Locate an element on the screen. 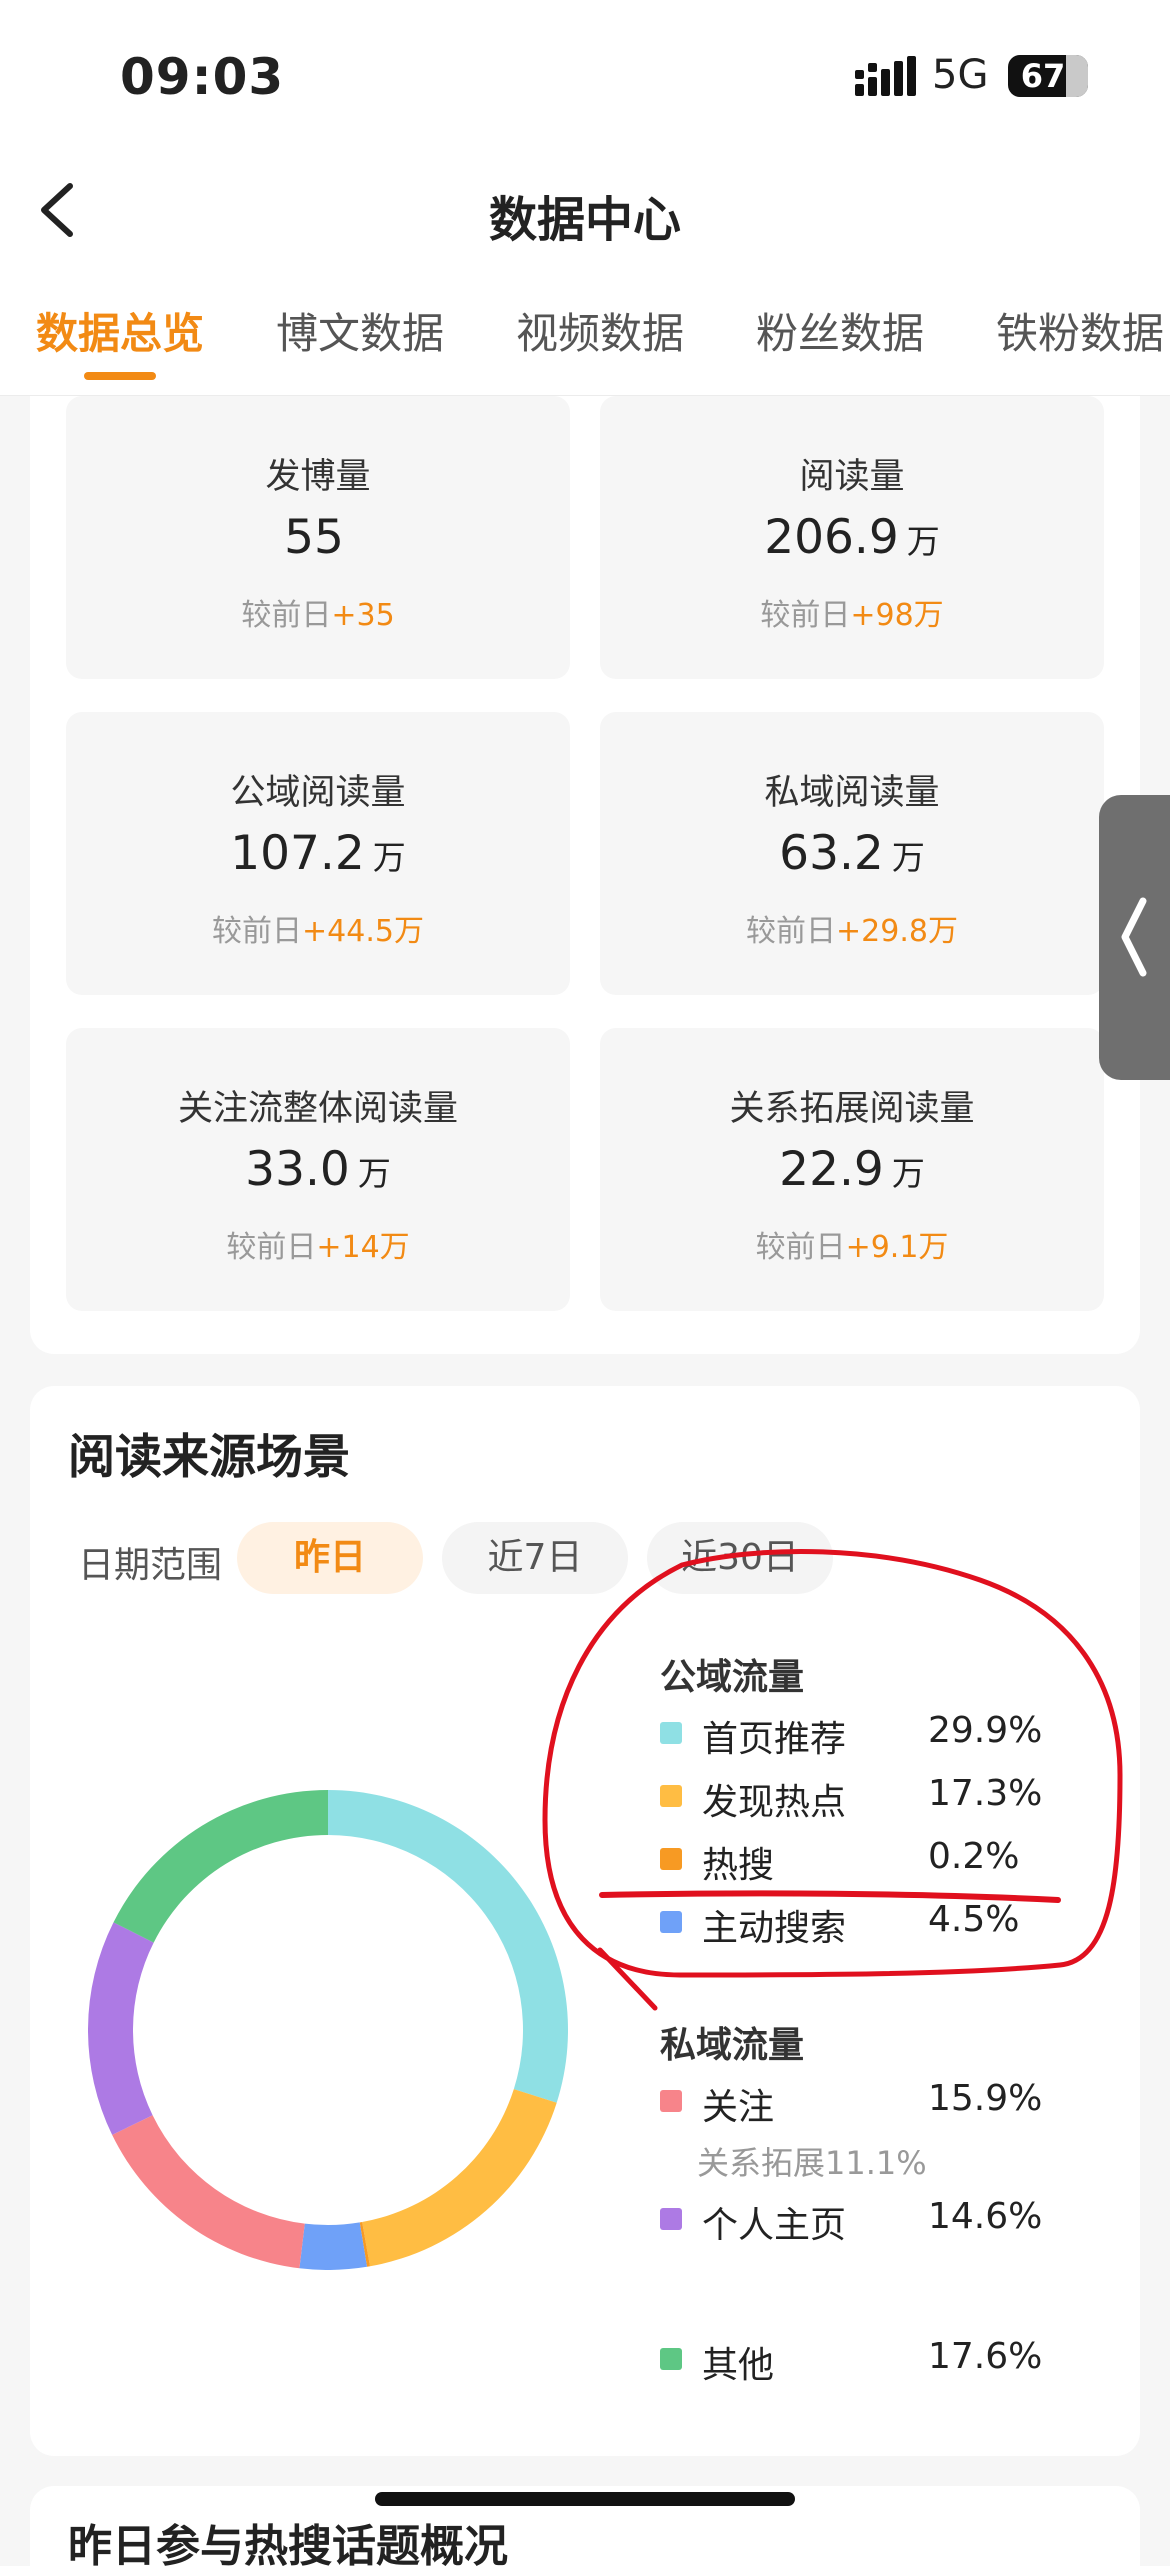 This screenshot has height=2566, width=1170. tab-overview: 数据总览 is located at coordinates (120, 330).